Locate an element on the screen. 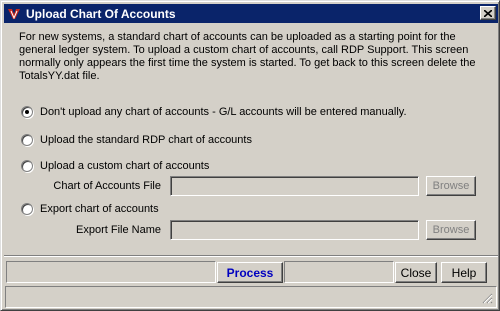 The image size is (500, 311). browse-export-file-button: Browse is located at coordinates (451, 230).